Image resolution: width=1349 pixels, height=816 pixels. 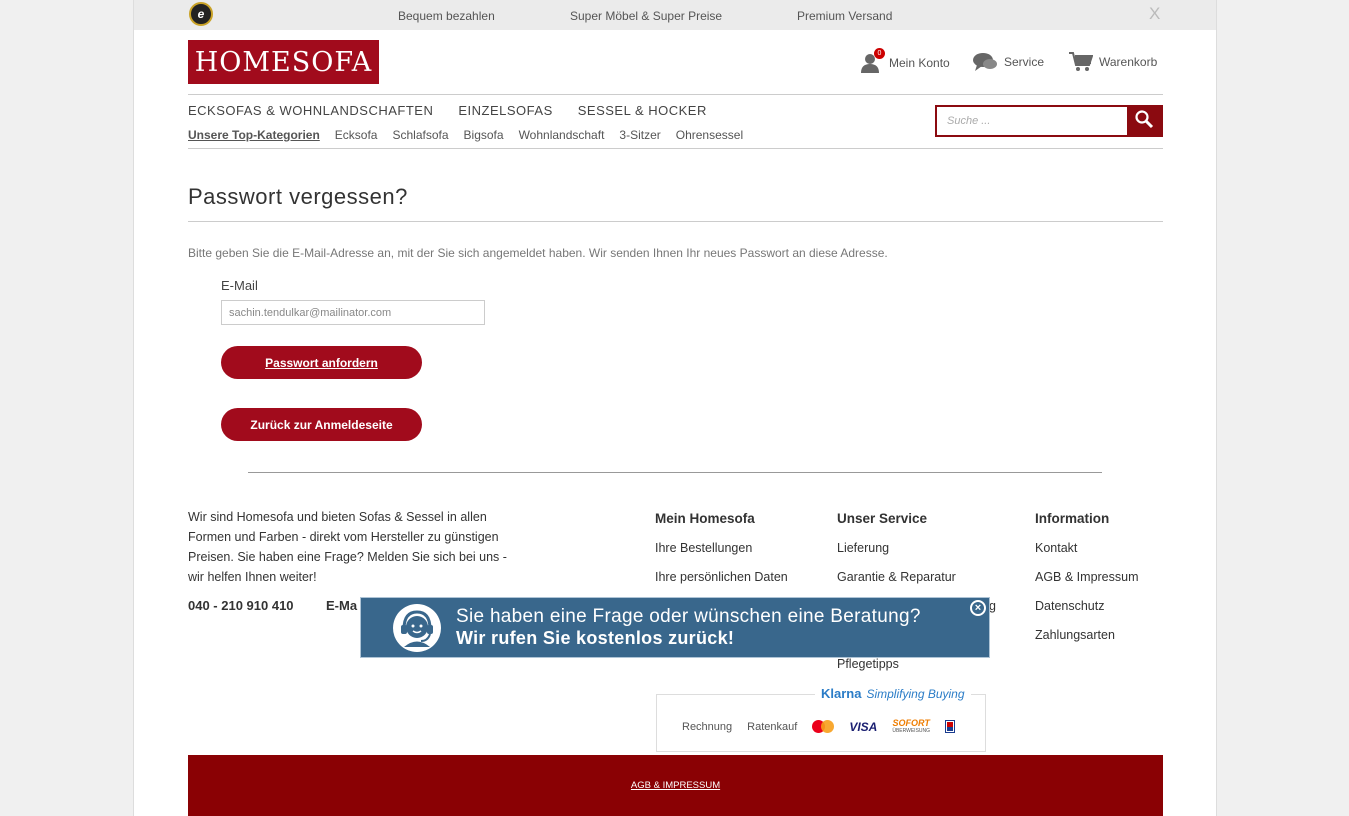 I want to click on nav-item-einzelsofas: EINZELSOFAS, so click(x=505, y=110).